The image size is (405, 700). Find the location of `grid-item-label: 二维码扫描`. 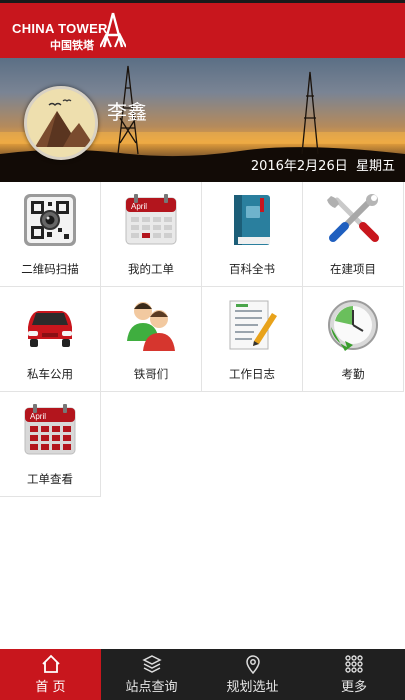

grid-item-label: 二维码扫描 is located at coordinates (50, 269).